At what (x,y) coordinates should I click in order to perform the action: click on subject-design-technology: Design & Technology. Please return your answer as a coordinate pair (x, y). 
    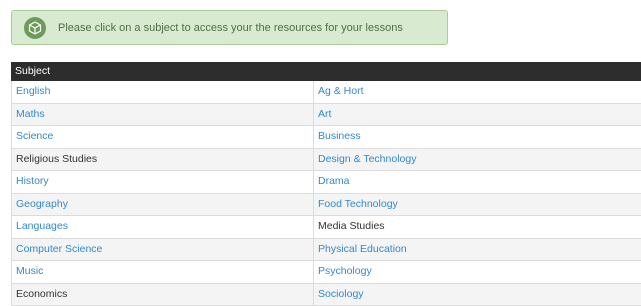
    Looking at the image, I should click on (477, 159).